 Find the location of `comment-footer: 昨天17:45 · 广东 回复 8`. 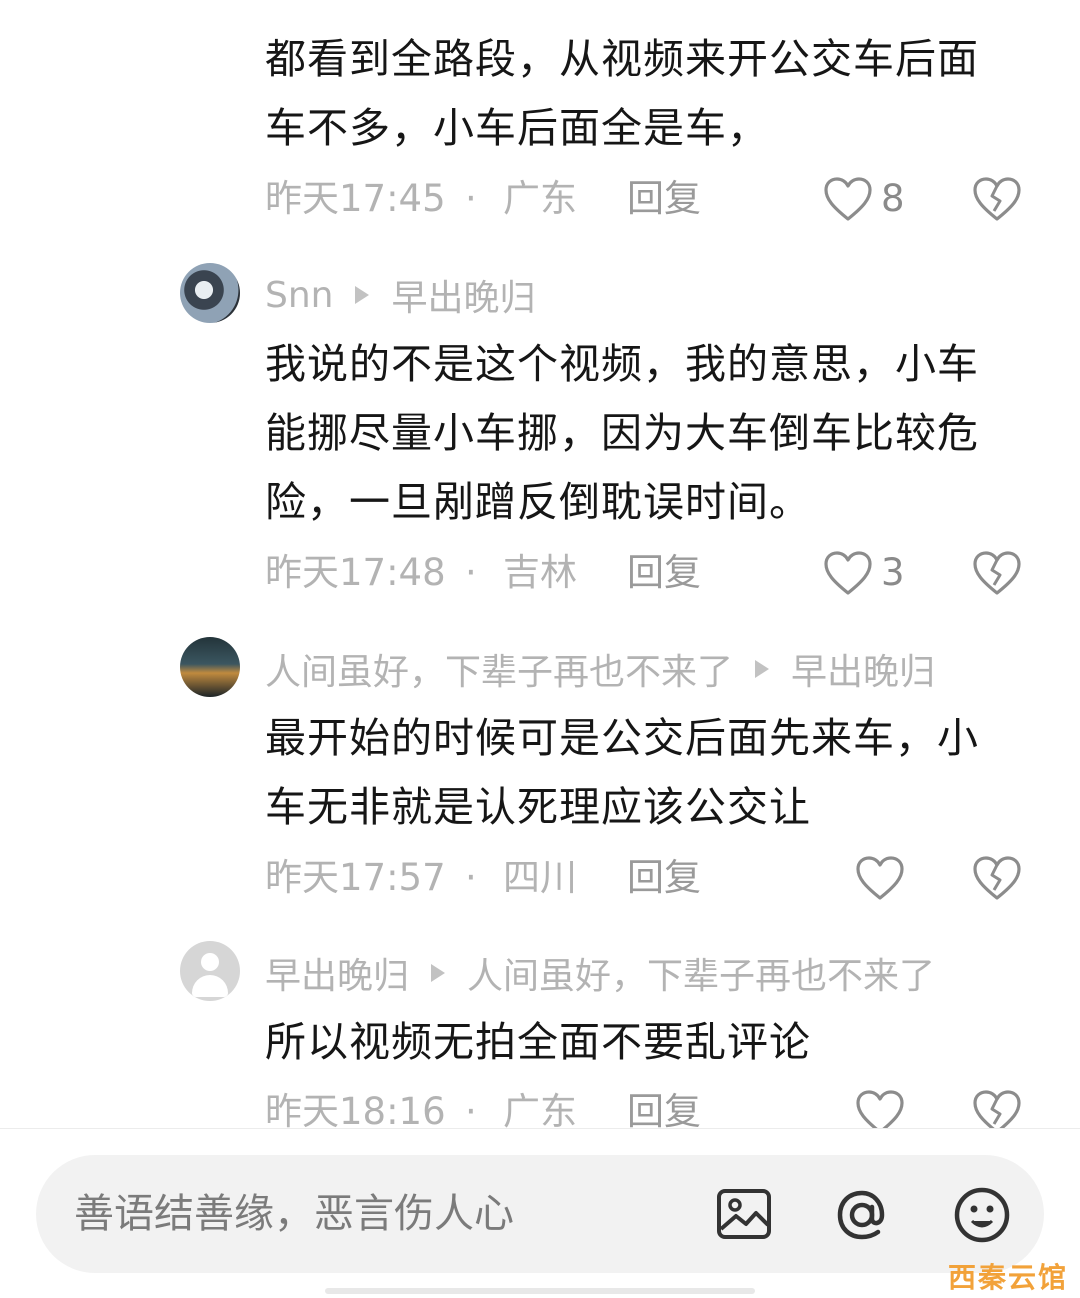

comment-footer: 昨天17:45 · 广东 回复 8 is located at coordinates (650, 199).